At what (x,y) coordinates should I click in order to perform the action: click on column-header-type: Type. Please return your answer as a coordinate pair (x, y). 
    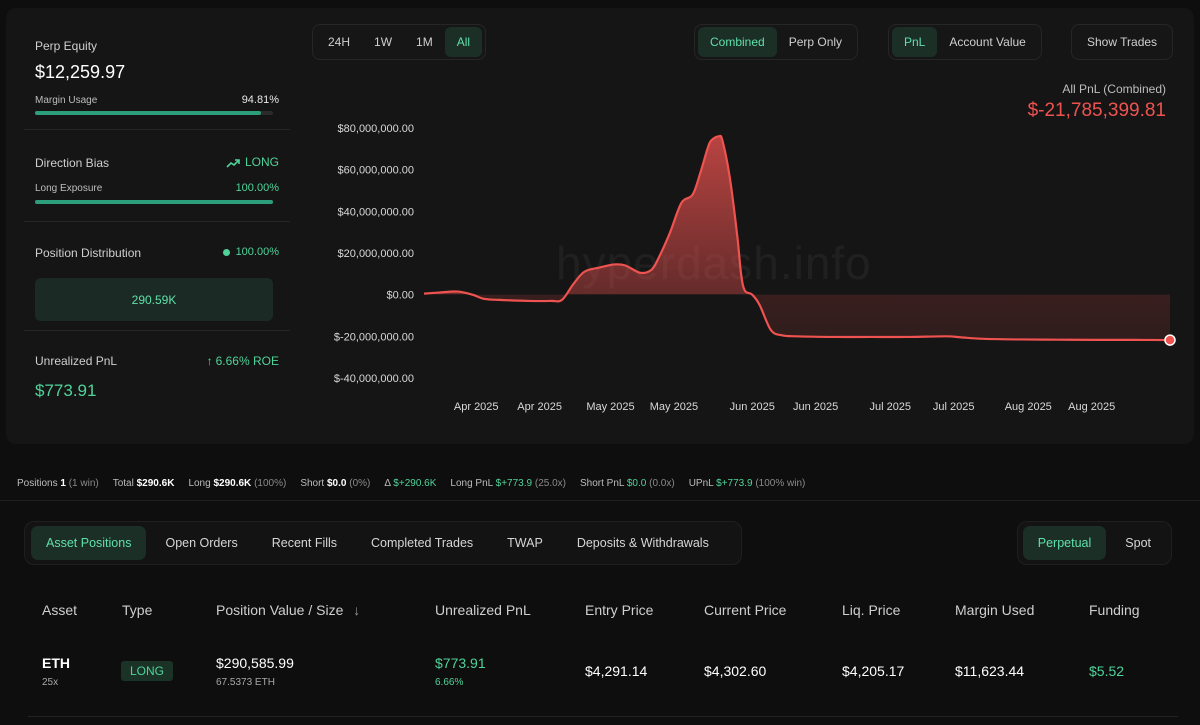
    Looking at the image, I should click on (137, 610).